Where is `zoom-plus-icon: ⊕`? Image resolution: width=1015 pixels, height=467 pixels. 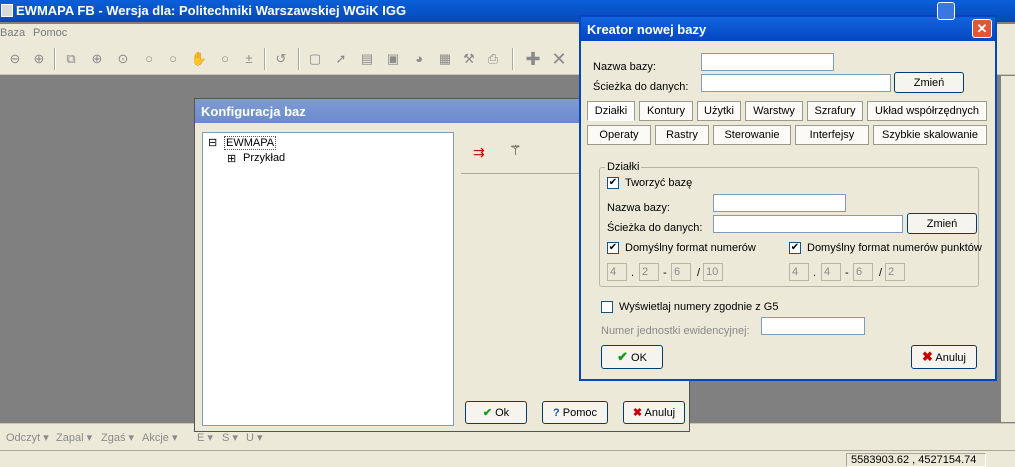
zoom-plus-icon: ⊕ is located at coordinates (97, 59).